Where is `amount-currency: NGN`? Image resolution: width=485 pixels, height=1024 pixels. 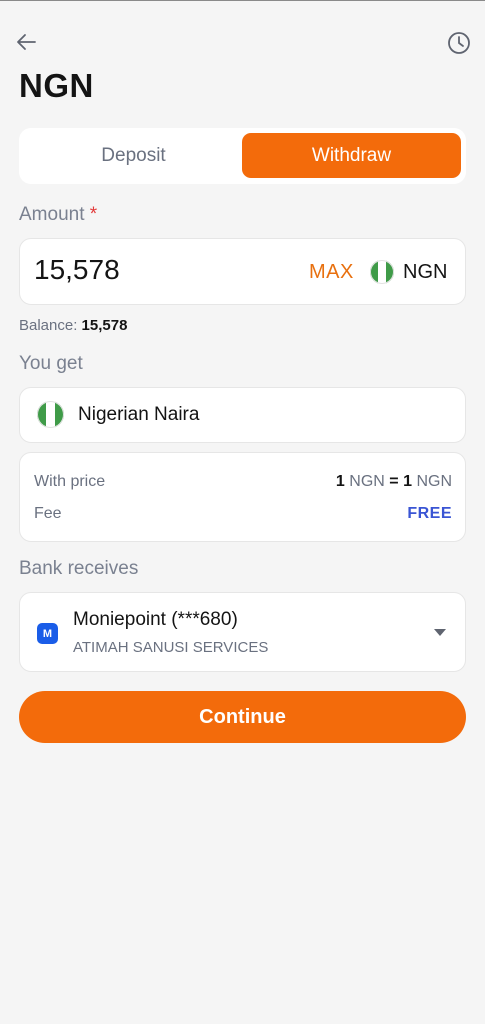
amount-currency: NGN is located at coordinates (425, 272).